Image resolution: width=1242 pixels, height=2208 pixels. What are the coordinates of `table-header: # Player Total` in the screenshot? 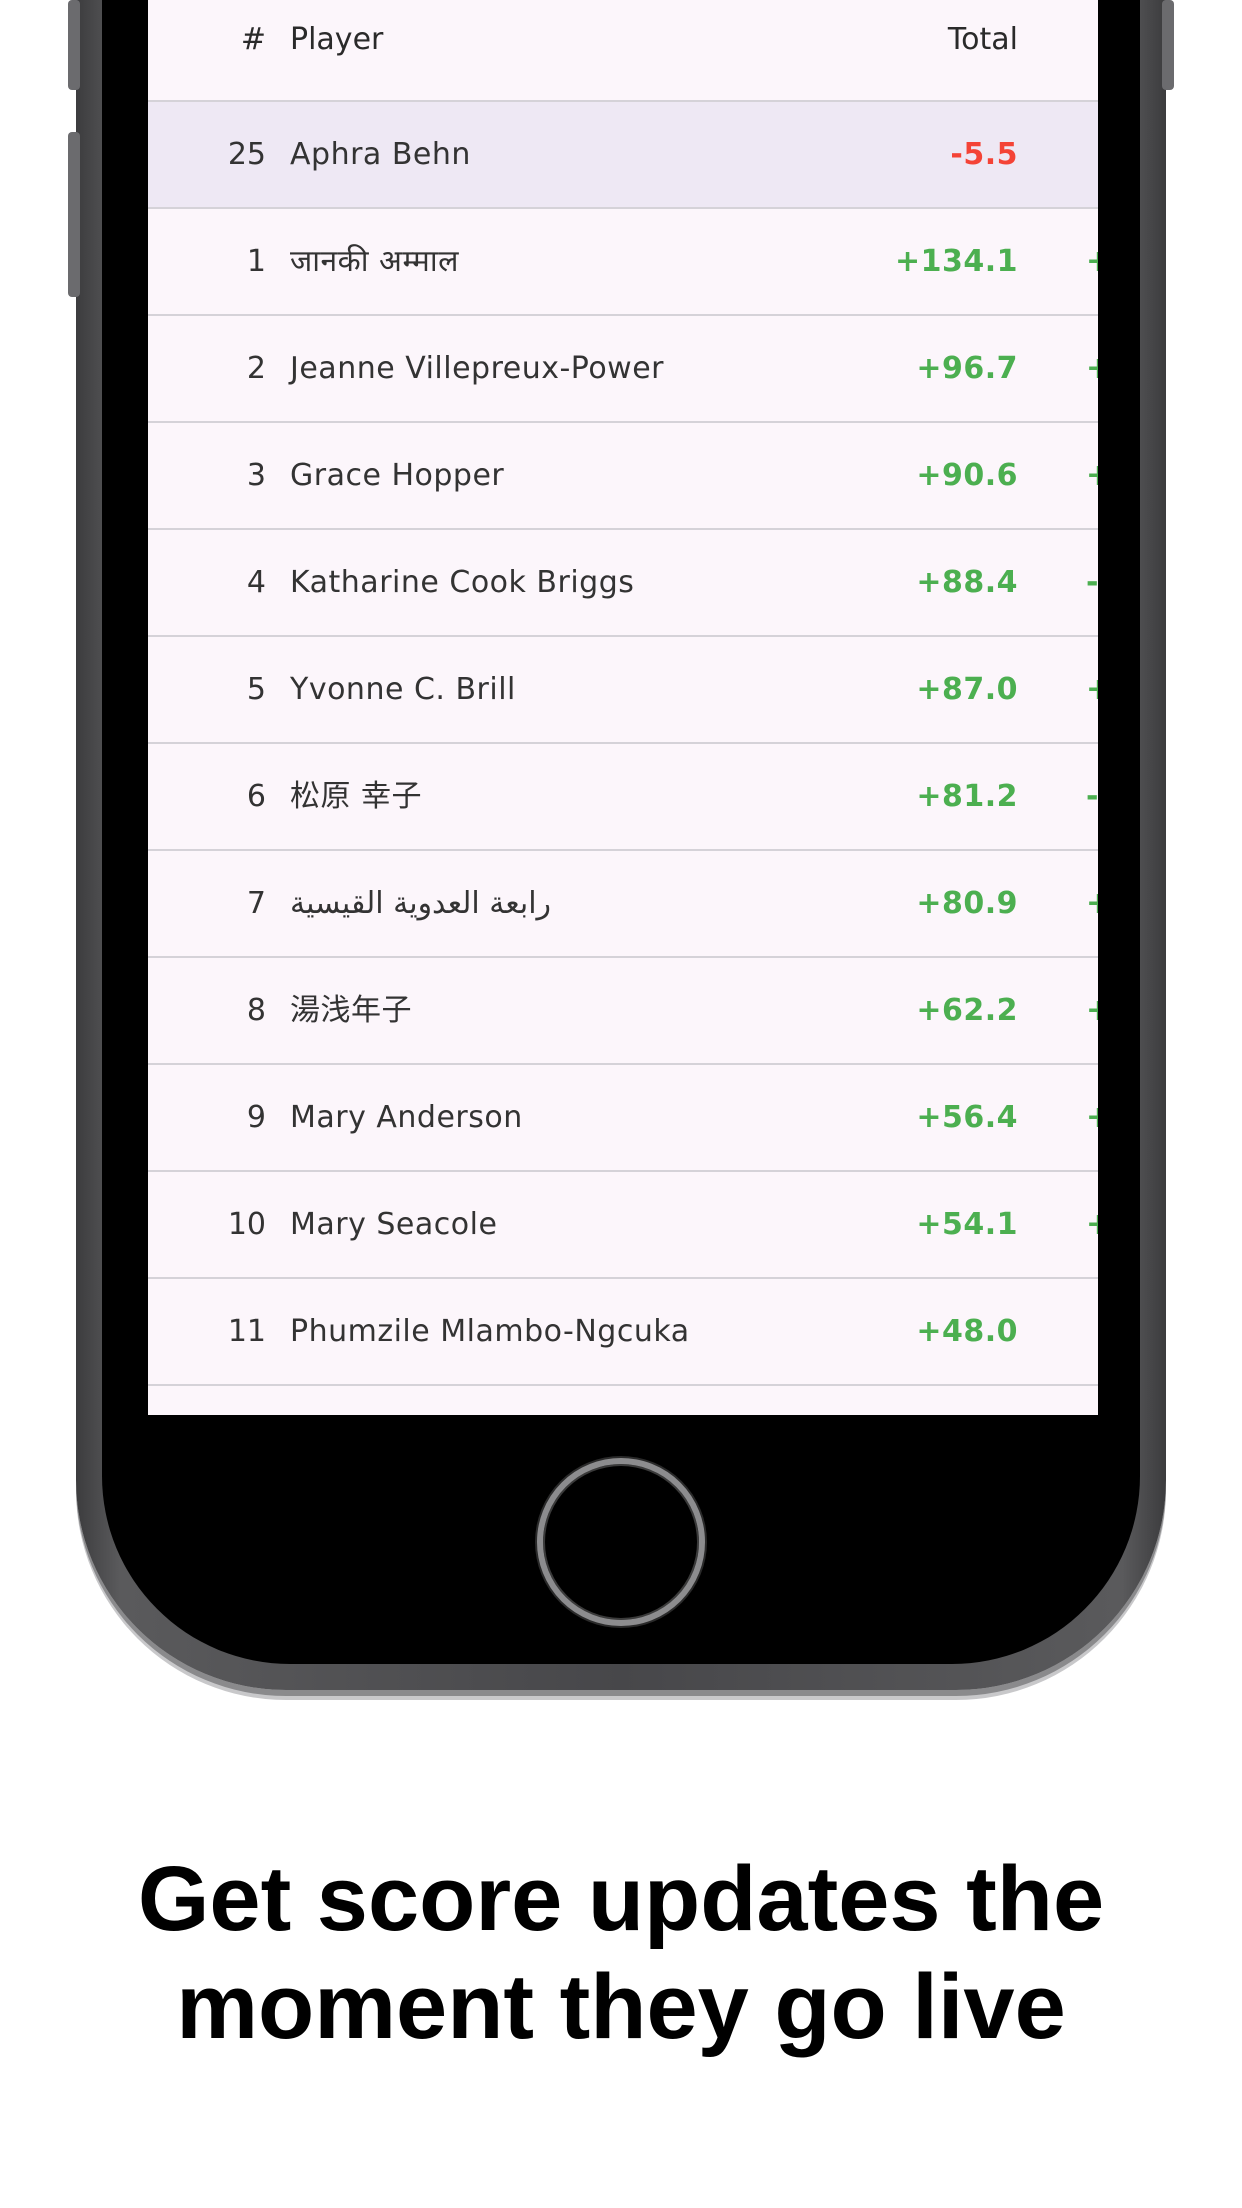 It's located at (623, 51).